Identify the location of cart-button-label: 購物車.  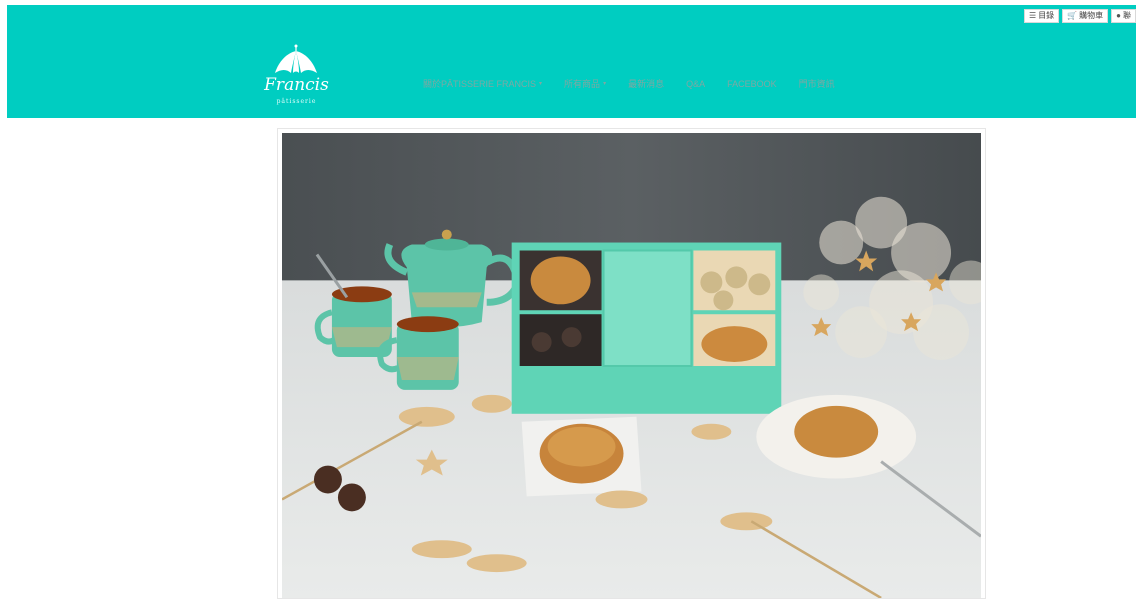
(1091, 15).